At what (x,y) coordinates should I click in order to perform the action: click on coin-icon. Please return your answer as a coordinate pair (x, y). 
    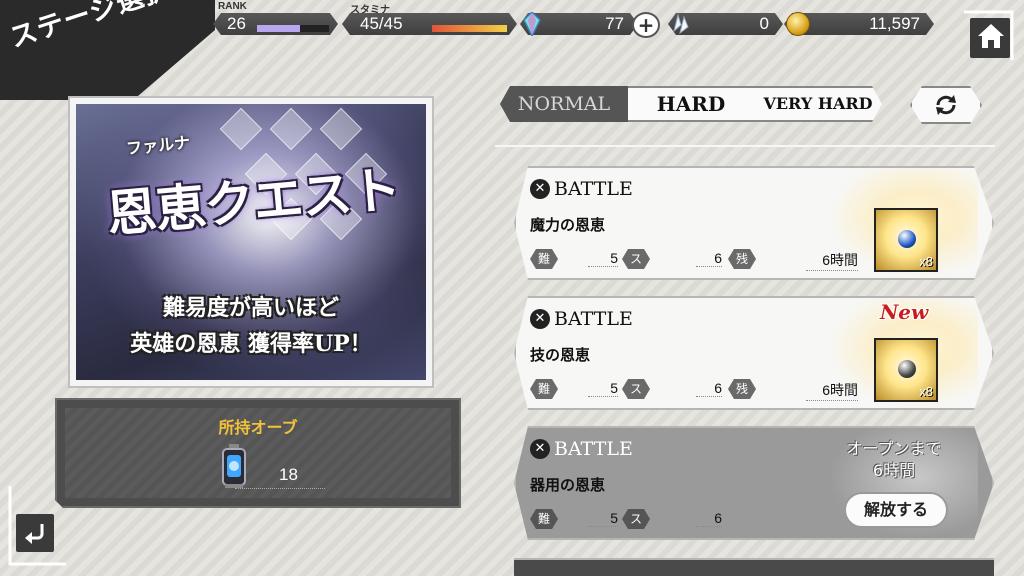
    Looking at the image, I should click on (798, 24).